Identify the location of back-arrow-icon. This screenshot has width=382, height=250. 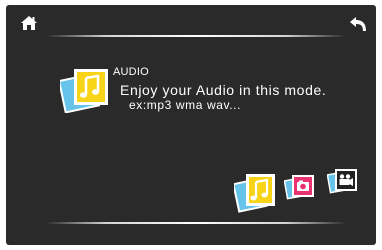
(358, 24).